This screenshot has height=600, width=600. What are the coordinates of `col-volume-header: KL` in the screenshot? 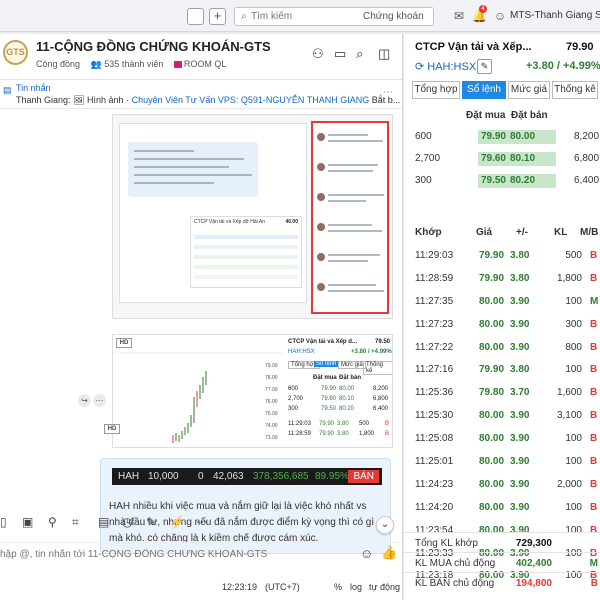 It's located at (561, 232).